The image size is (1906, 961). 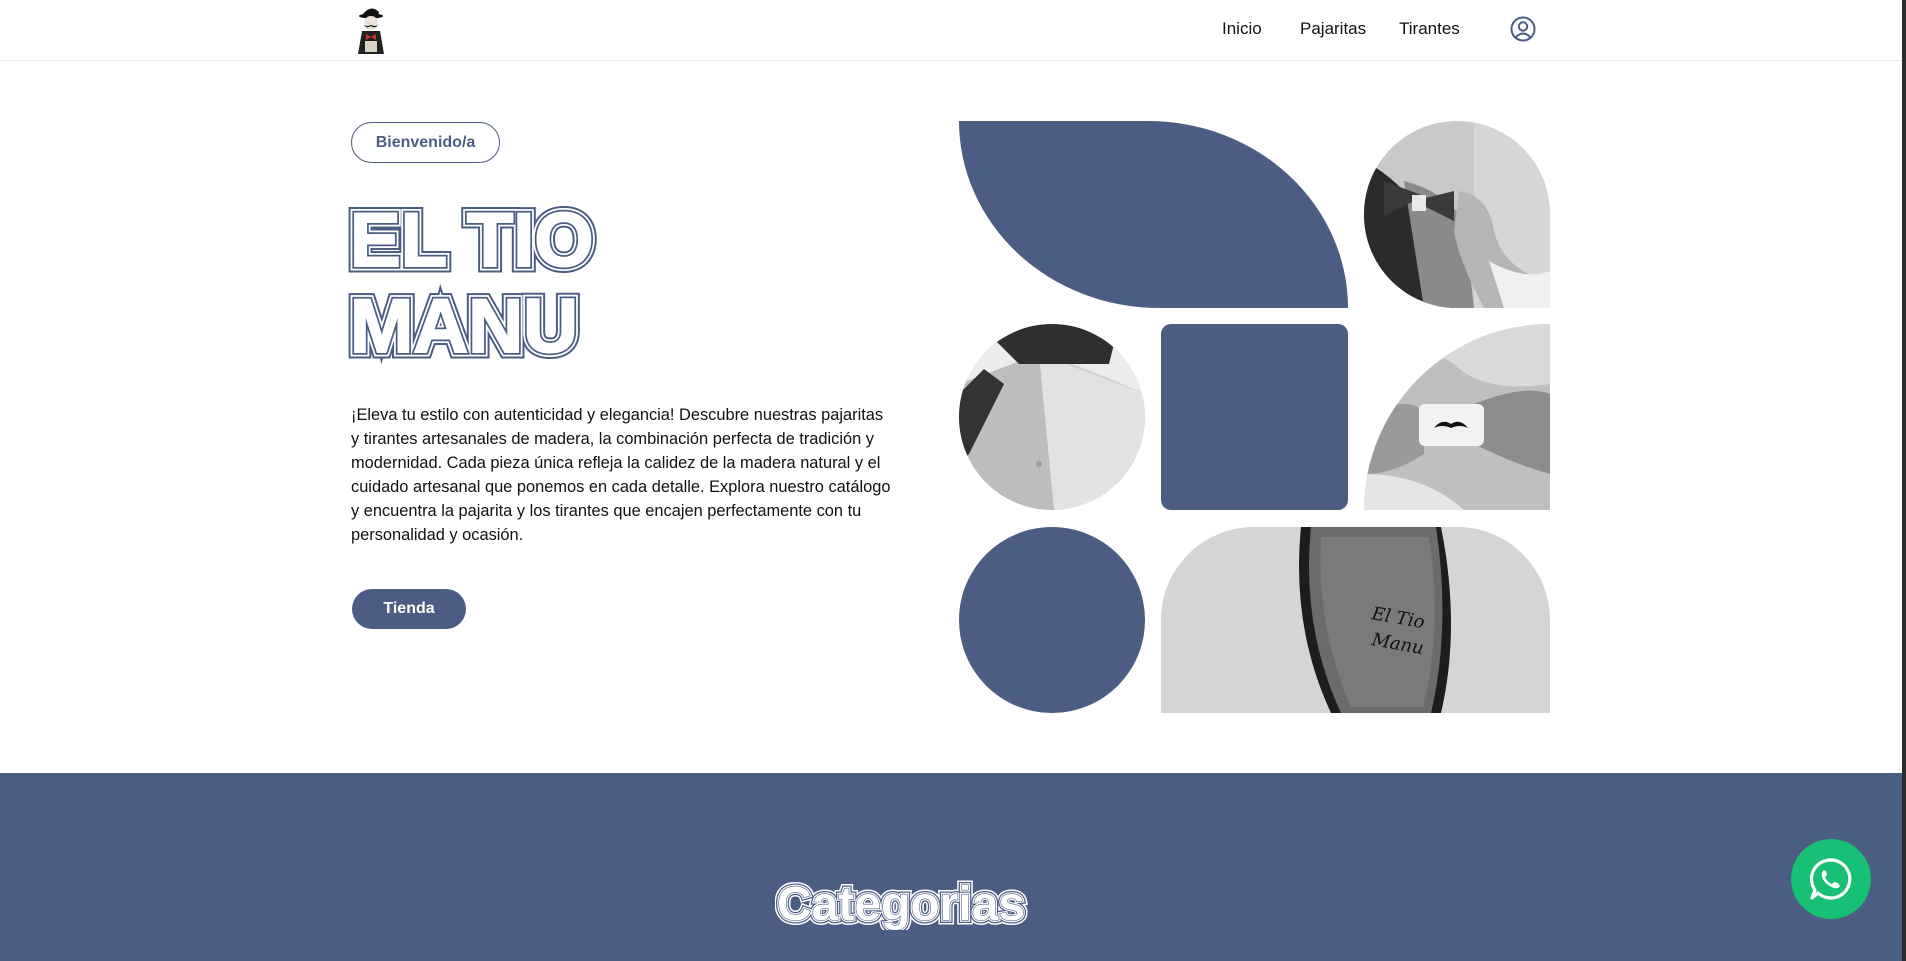 What do you see at coordinates (1355, 620) in the screenshot?
I see `wooden-engraving-photo: El Tio Manu` at bounding box center [1355, 620].